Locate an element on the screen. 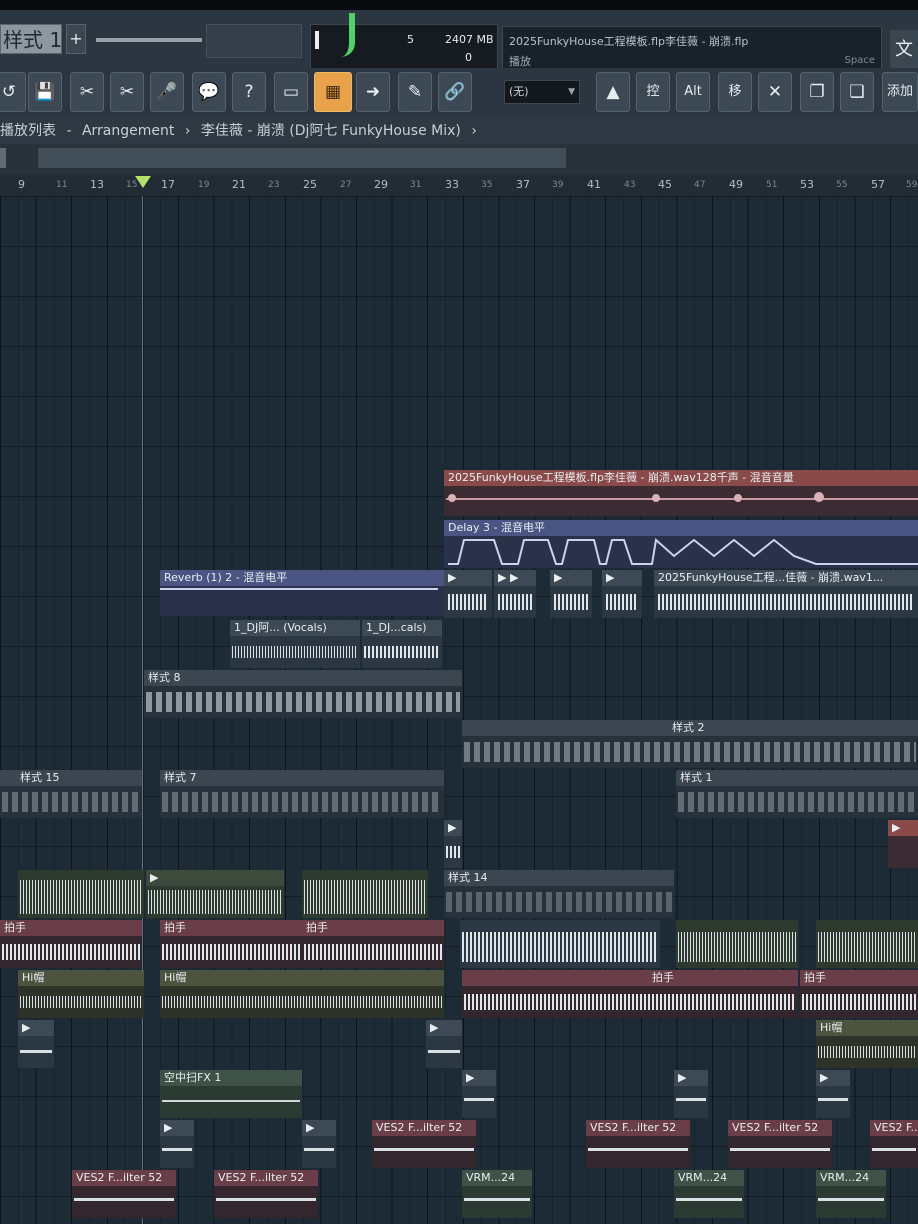 The width and height of the screenshot is (918, 1224). clip-play-icon: ▶ is located at coordinates (453, 828).